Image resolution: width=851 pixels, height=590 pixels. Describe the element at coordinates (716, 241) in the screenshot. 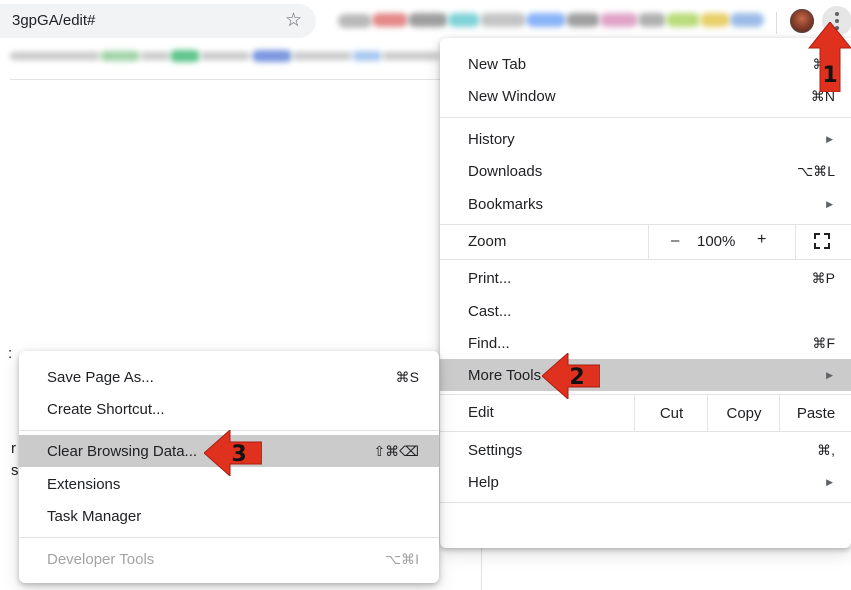

I see `zoom-level: 100%` at that location.